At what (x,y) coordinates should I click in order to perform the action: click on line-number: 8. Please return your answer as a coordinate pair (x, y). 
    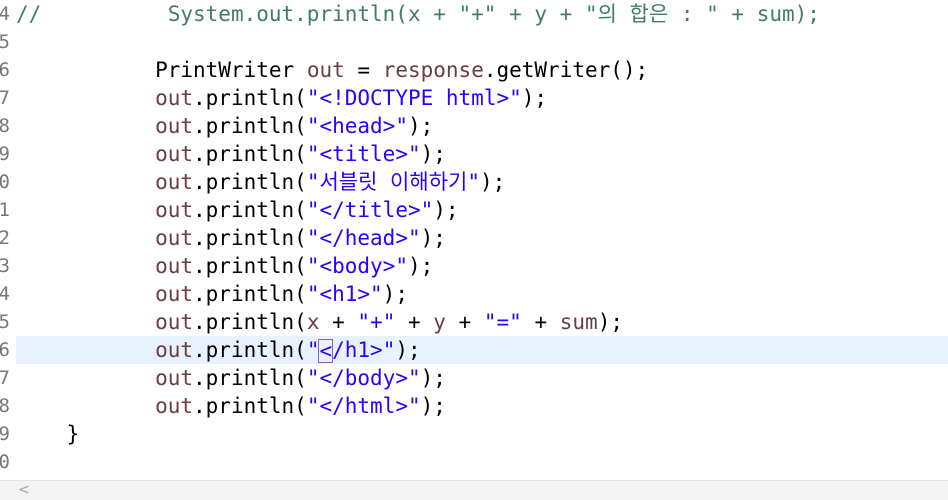
    Looking at the image, I should click on (5, 406).